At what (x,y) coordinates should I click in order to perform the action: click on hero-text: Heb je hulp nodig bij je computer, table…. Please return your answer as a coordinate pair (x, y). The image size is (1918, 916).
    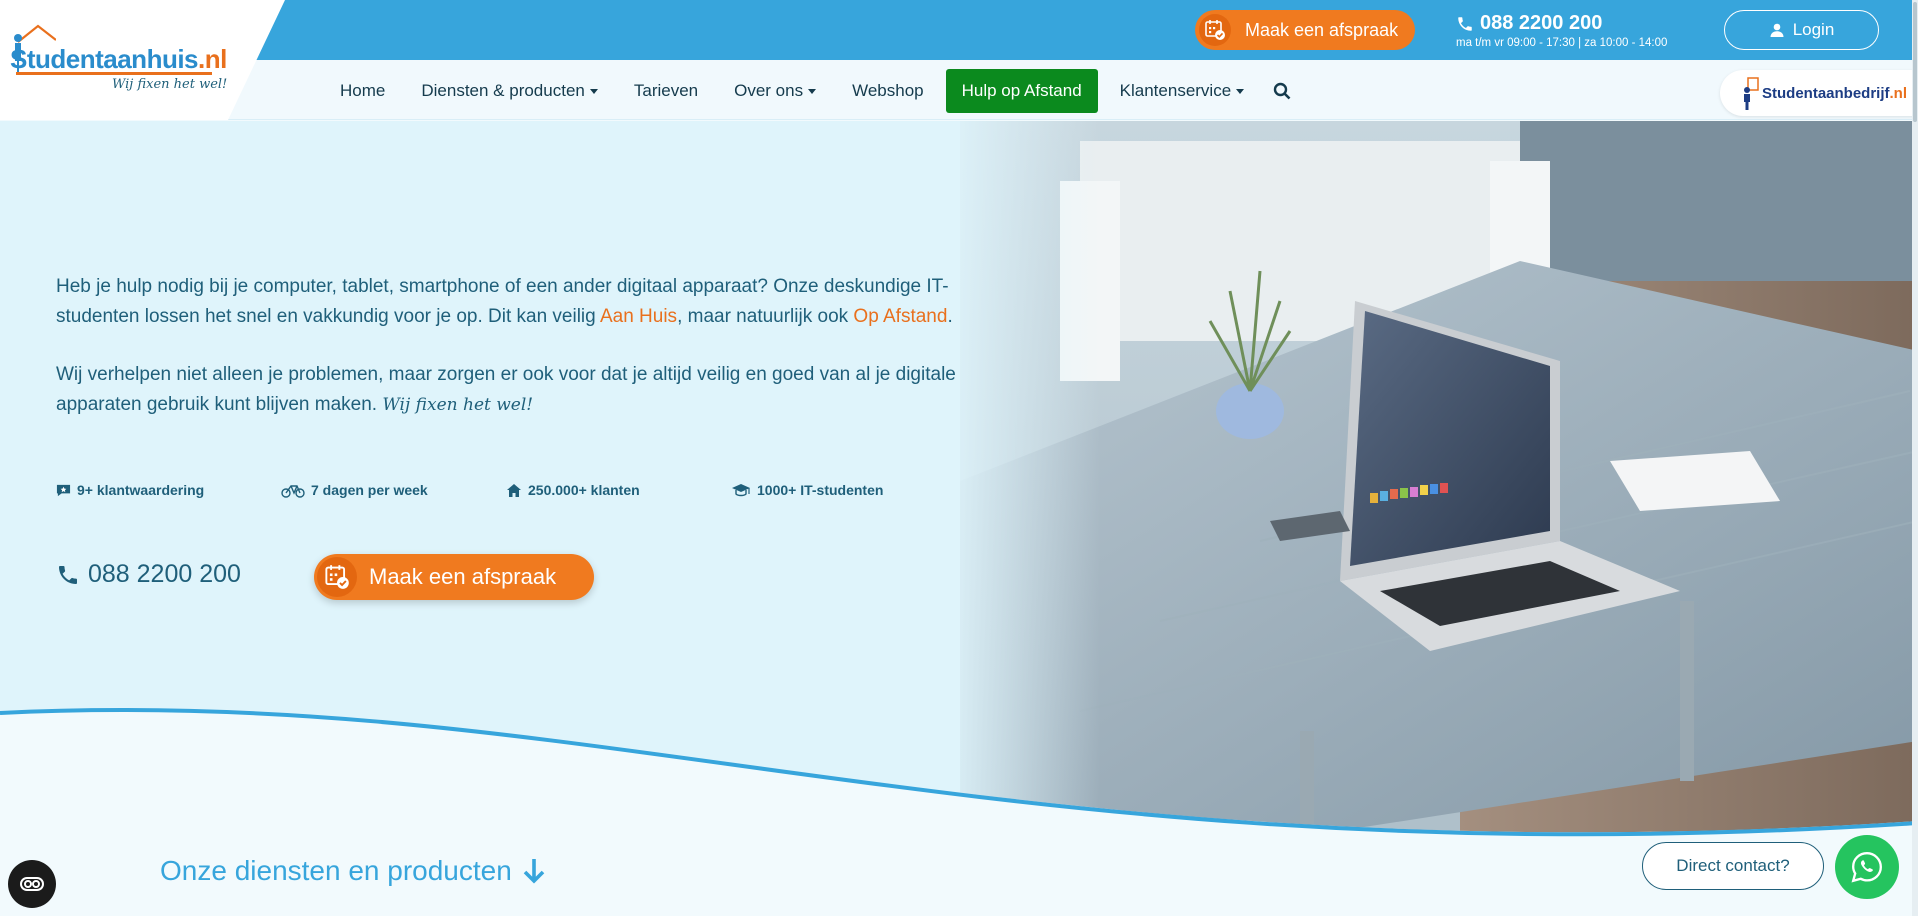
    Looking at the image, I should click on (511, 360).